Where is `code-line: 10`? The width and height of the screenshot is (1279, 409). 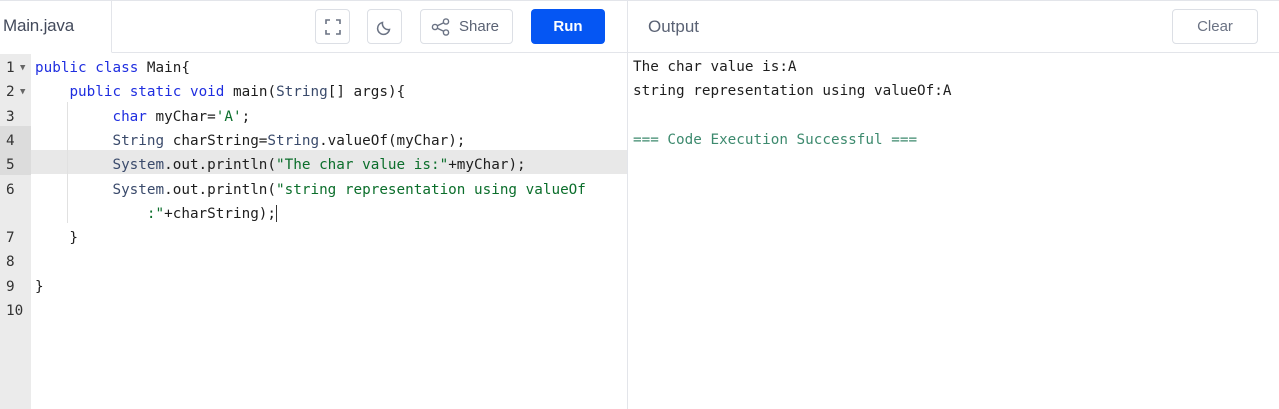 code-line: 10 is located at coordinates (313, 311).